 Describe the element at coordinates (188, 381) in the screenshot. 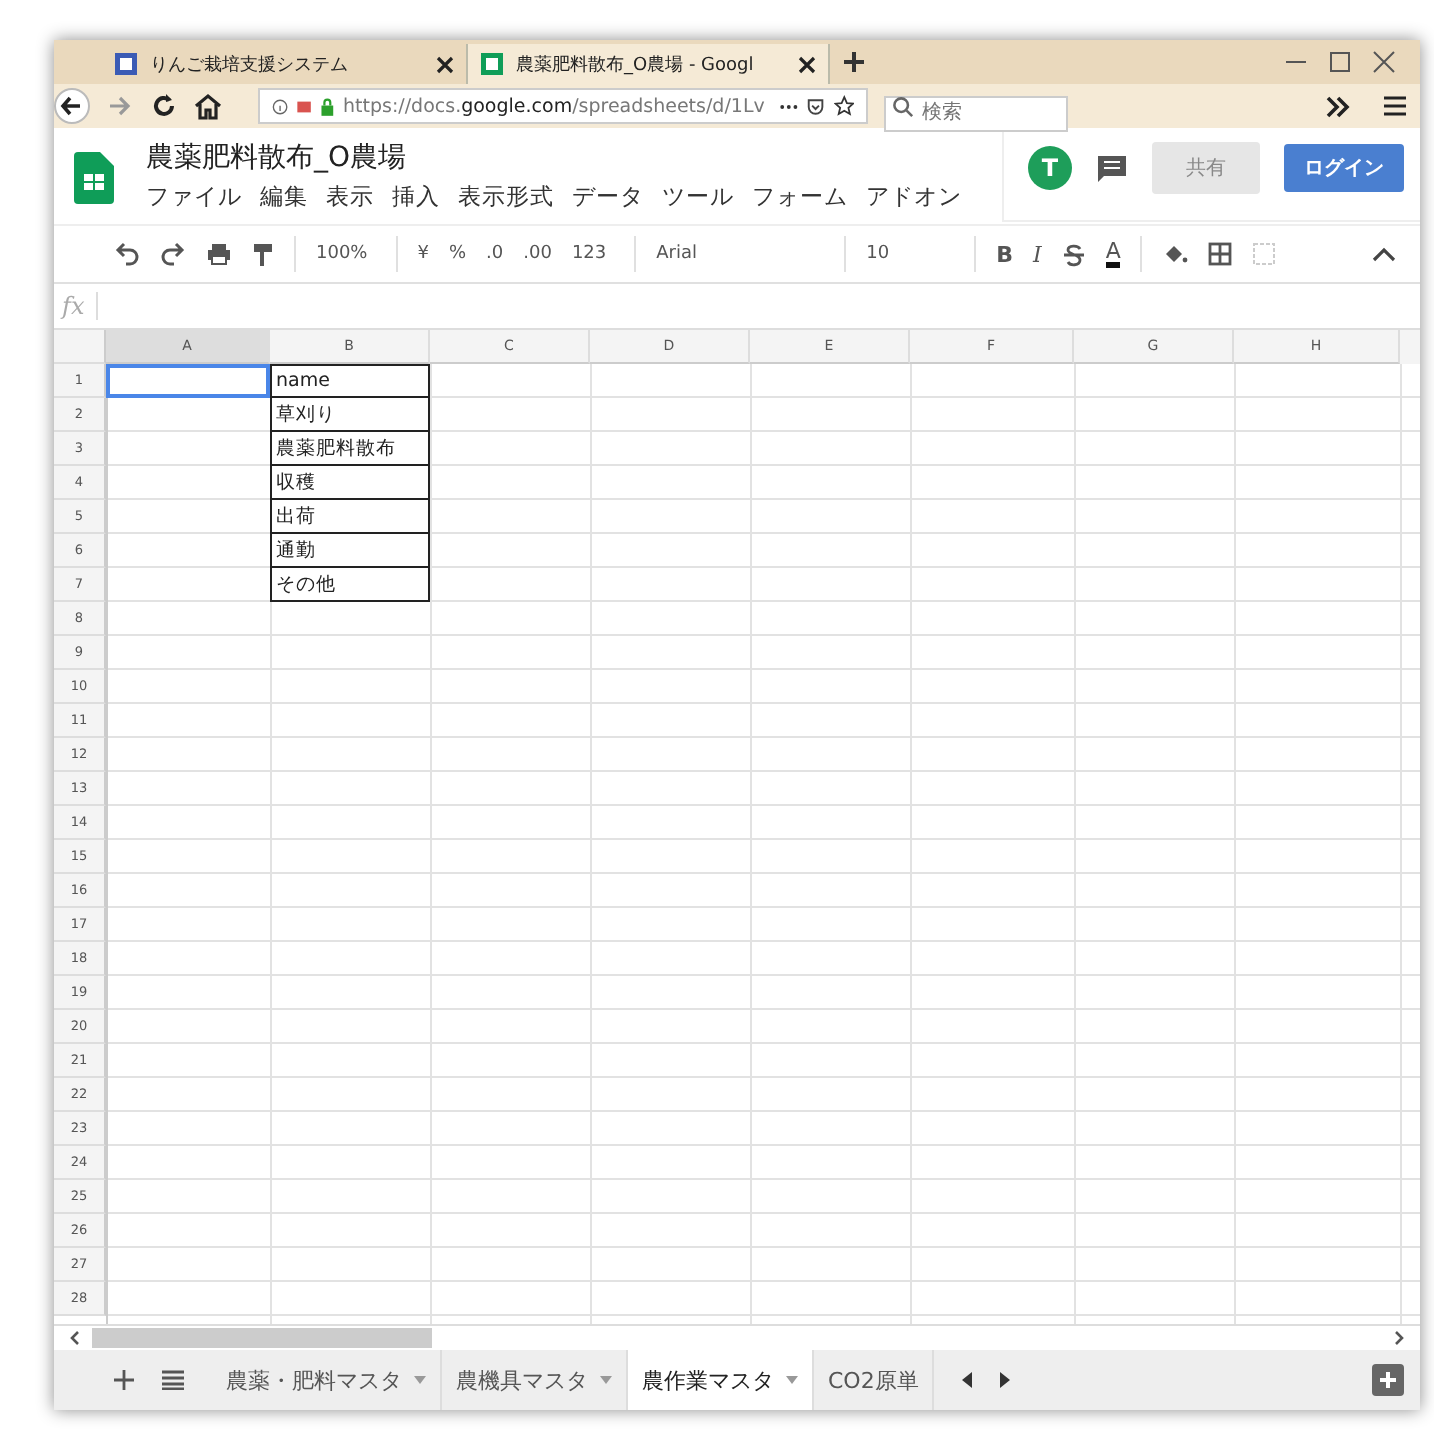

I see `selected-cell` at that location.